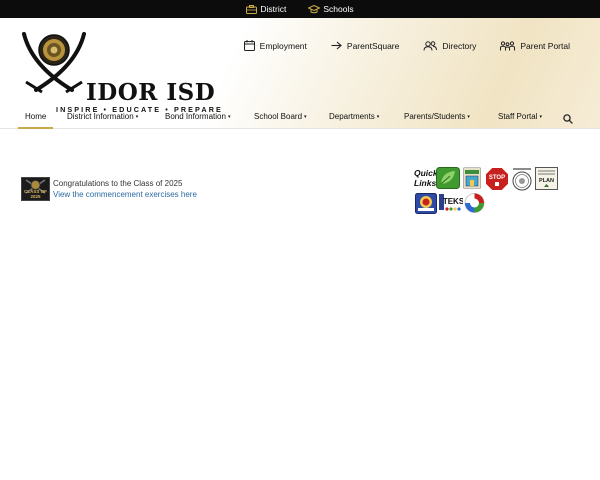 Image resolution: width=600 pixels, height=480 pixels. I want to click on quick-link-seal, so click(522, 181).